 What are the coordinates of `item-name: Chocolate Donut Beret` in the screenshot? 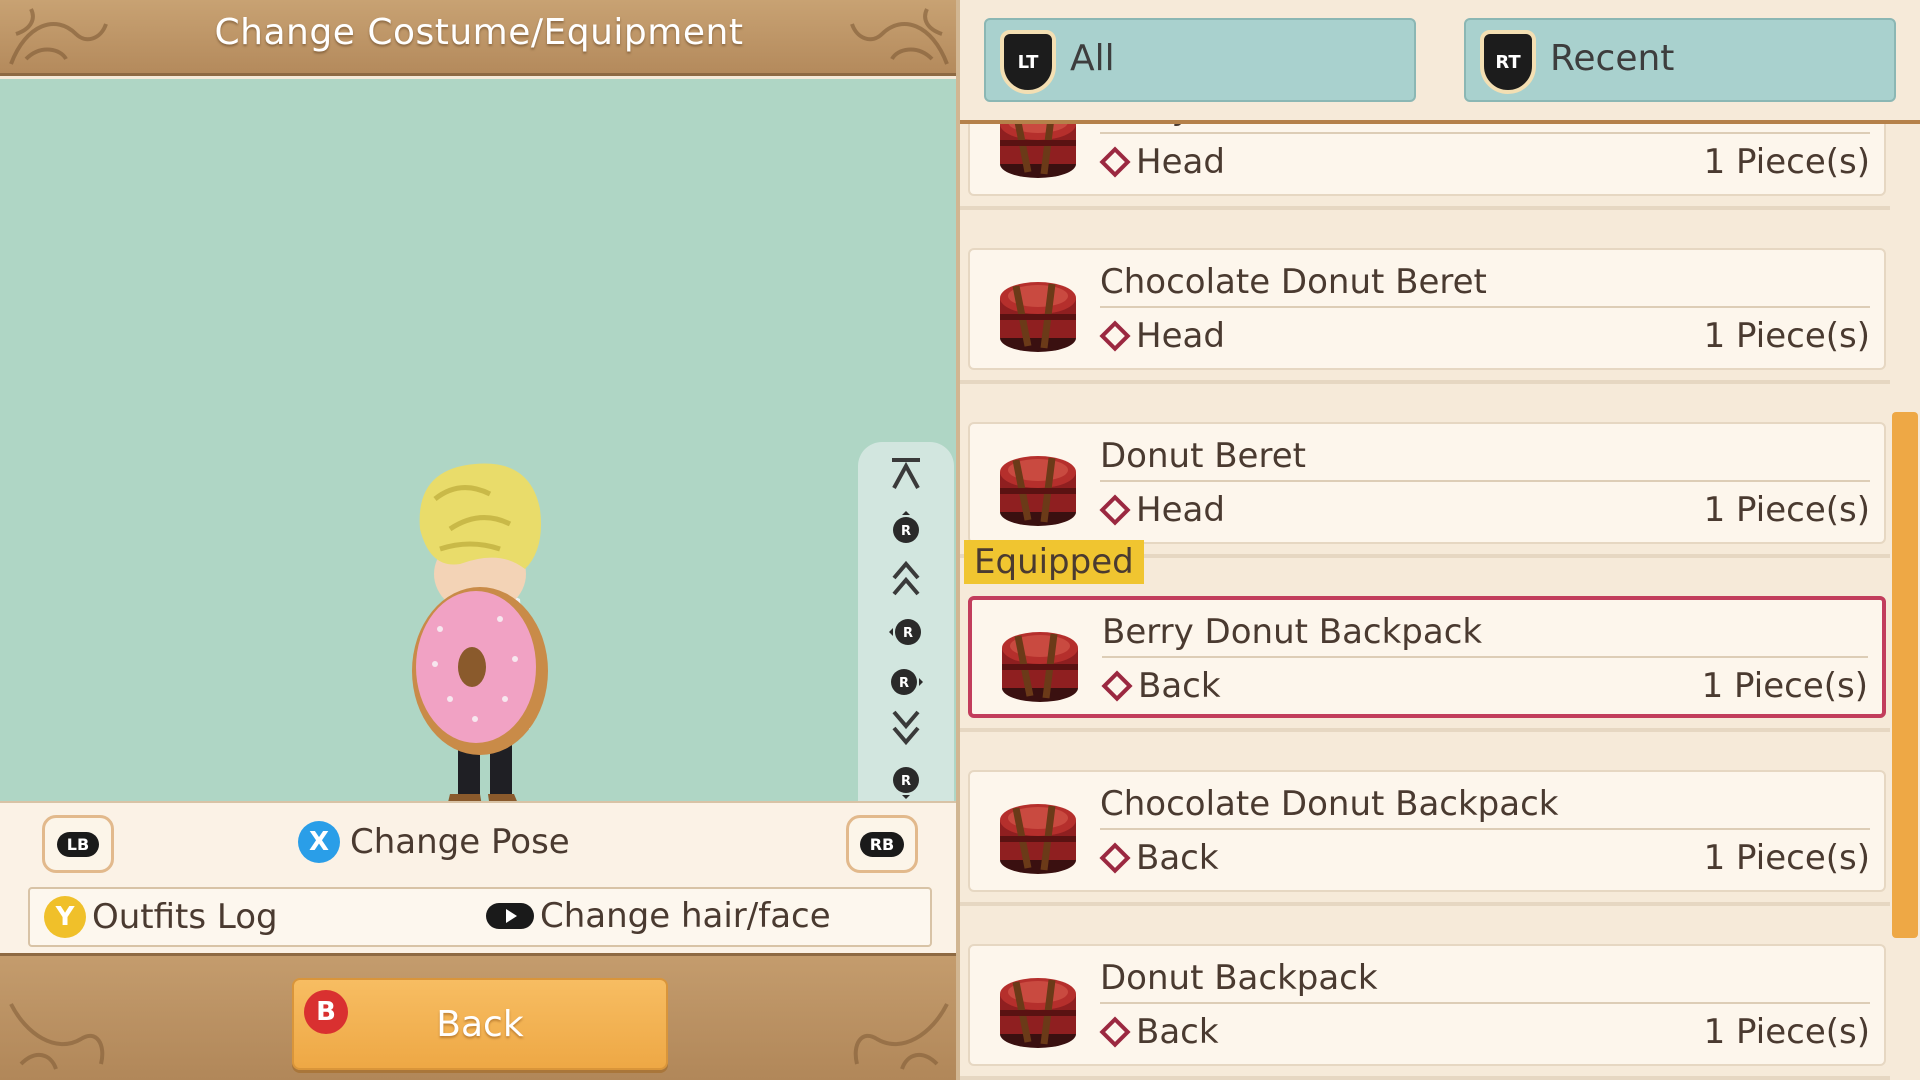 It's located at (1293, 282).